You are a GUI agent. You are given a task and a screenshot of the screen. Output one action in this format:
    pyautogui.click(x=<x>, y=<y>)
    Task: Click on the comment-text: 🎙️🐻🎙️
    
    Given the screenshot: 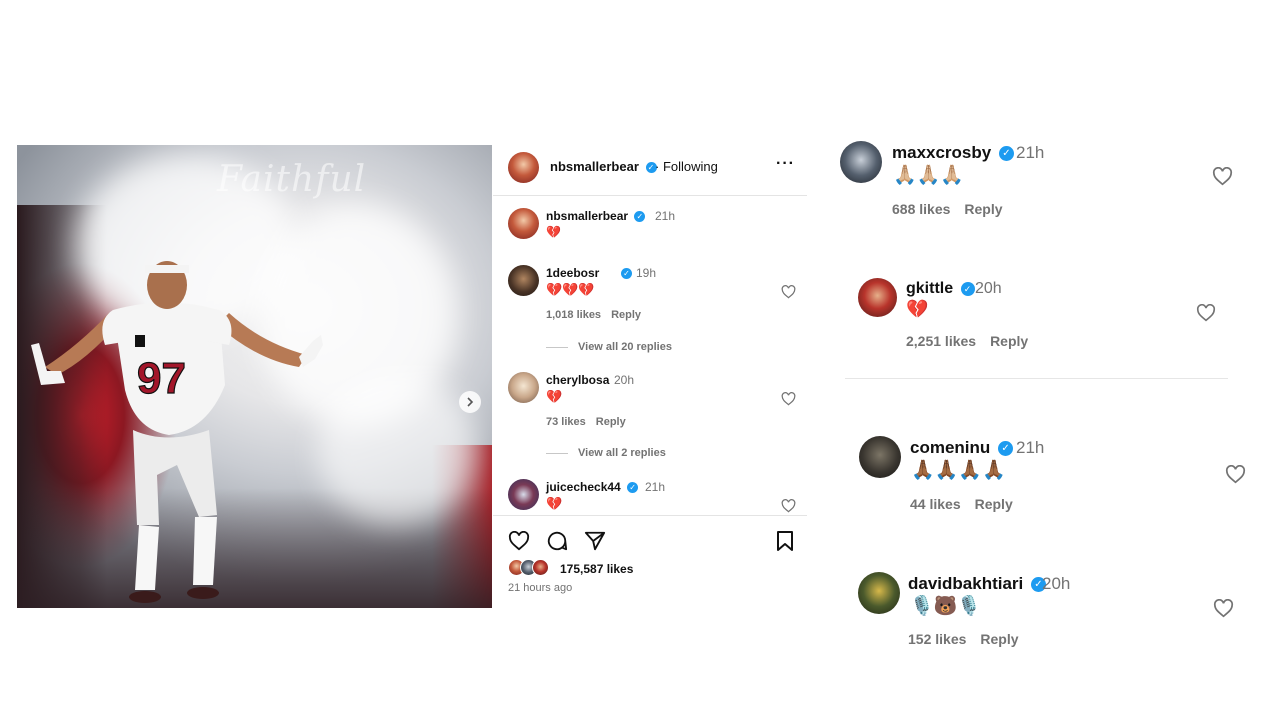 What is the action you would take?
    pyautogui.click(x=945, y=606)
    